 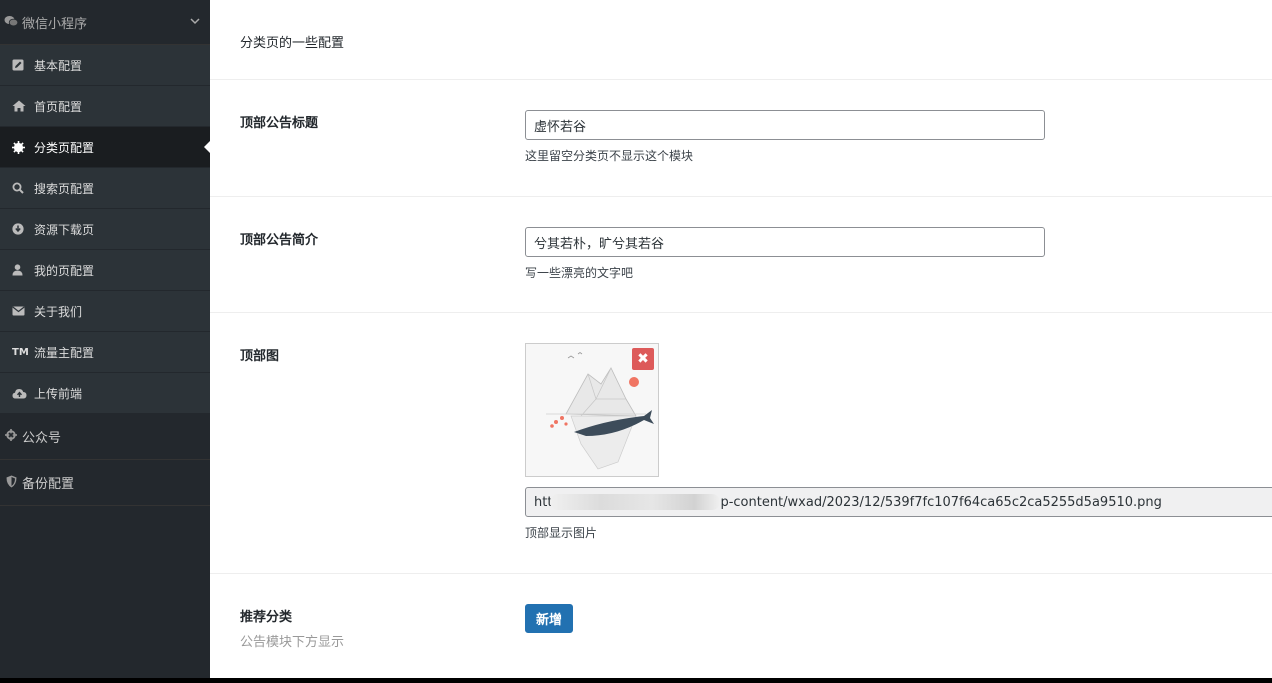 I want to click on chevron-down-icon, so click(x=195, y=21).